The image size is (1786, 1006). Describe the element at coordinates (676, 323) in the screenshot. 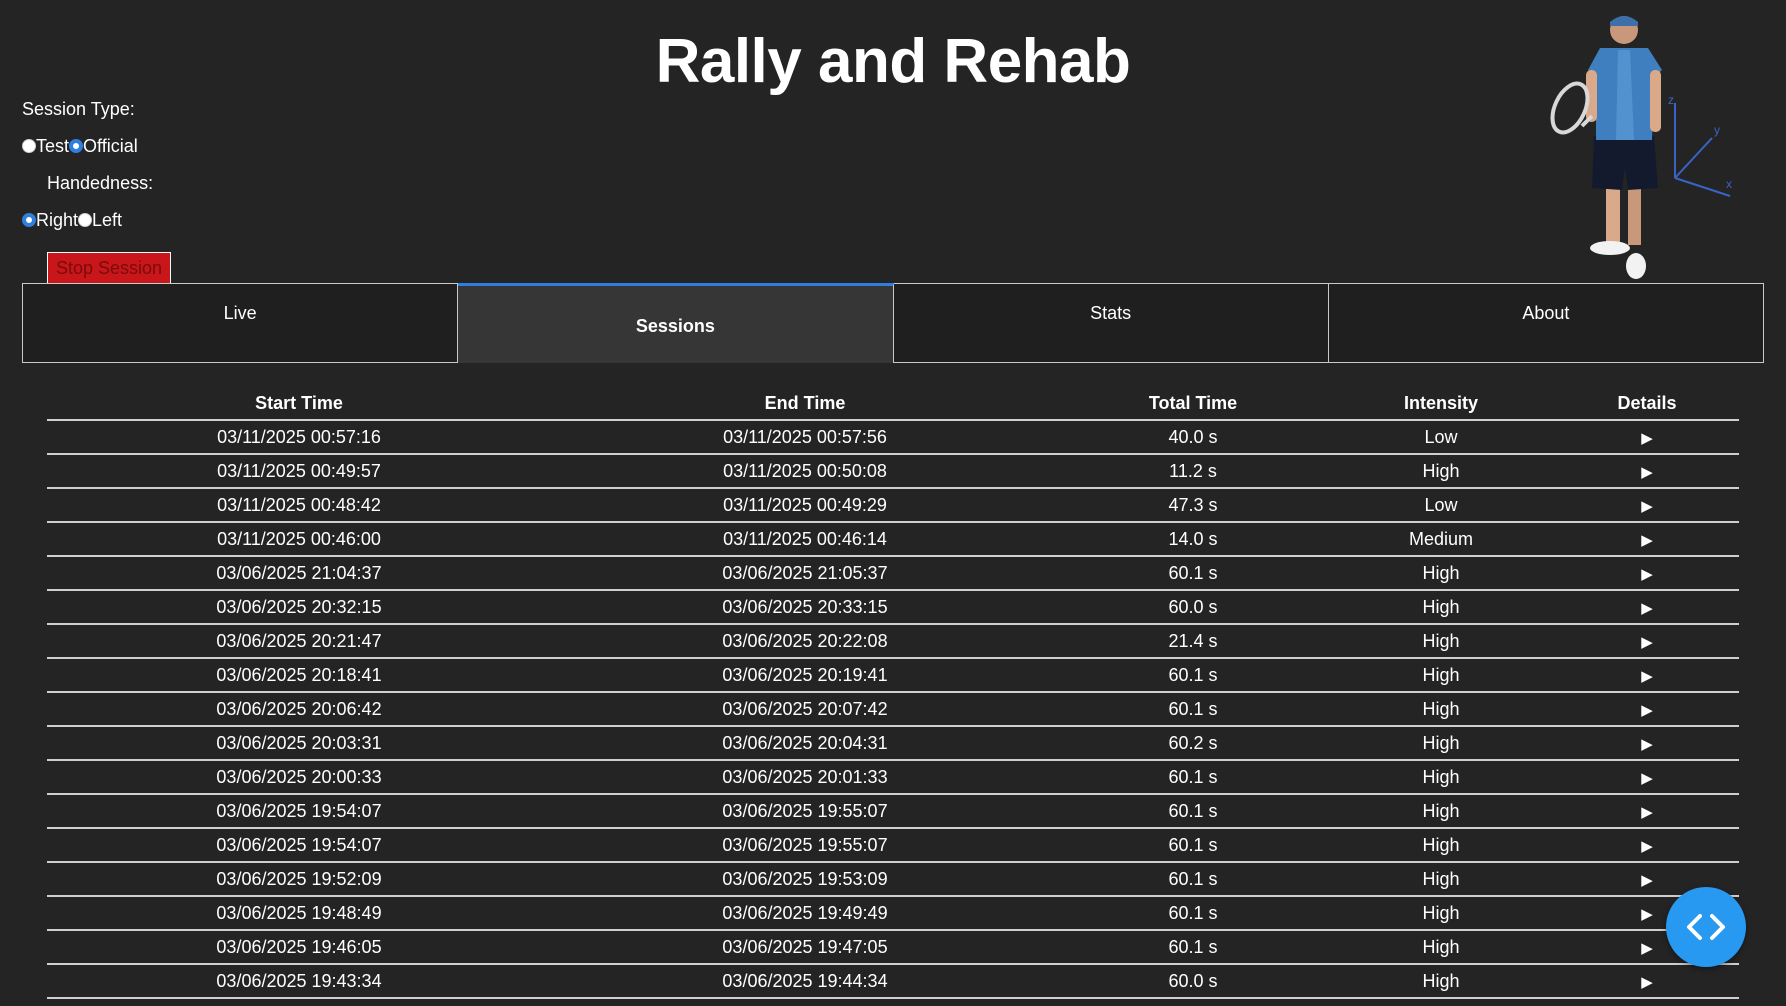

I see `tab-sessions: Sessions` at that location.